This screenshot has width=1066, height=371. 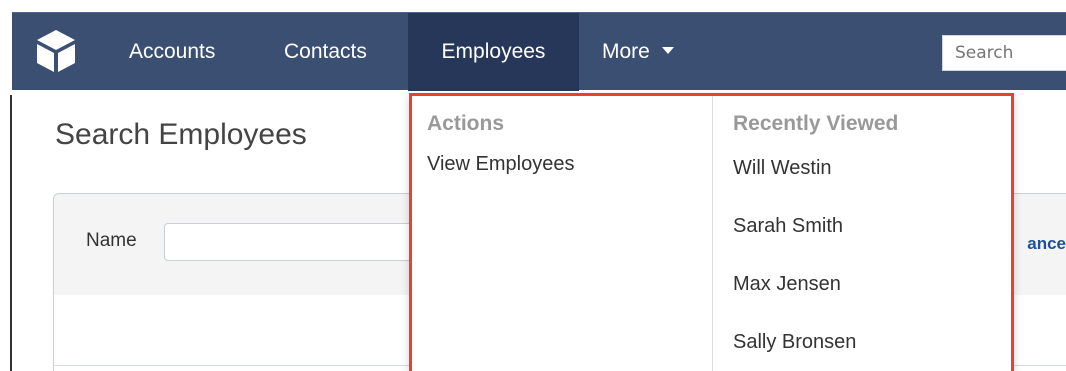 I want to click on recent-item-will-westin: Will Westin, so click(x=867, y=168).